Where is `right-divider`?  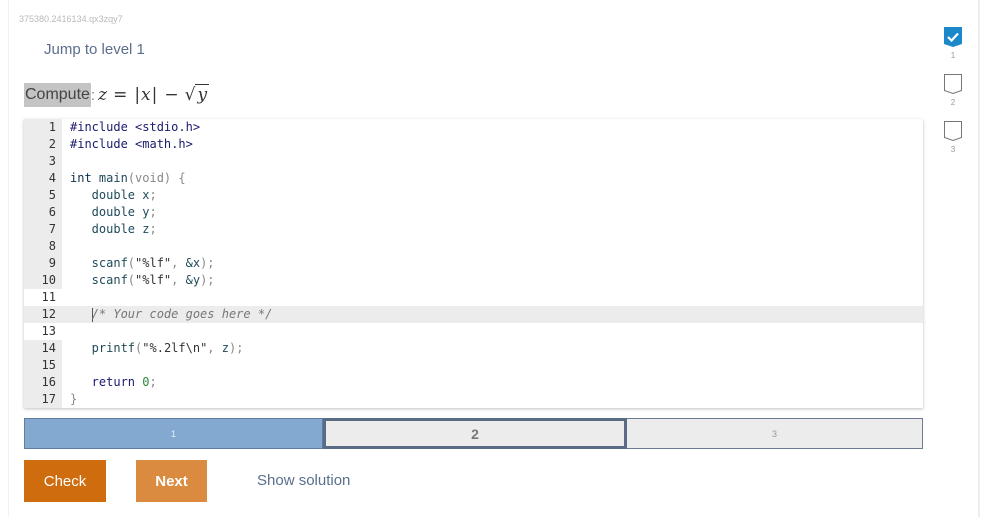 right-divider is located at coordinates (979, 258).